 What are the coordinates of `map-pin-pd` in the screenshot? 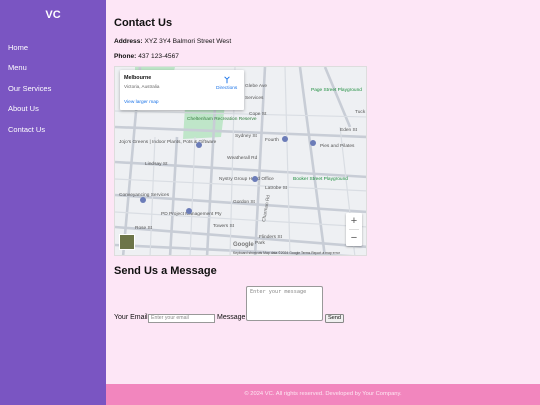 It's located at (189, 211).